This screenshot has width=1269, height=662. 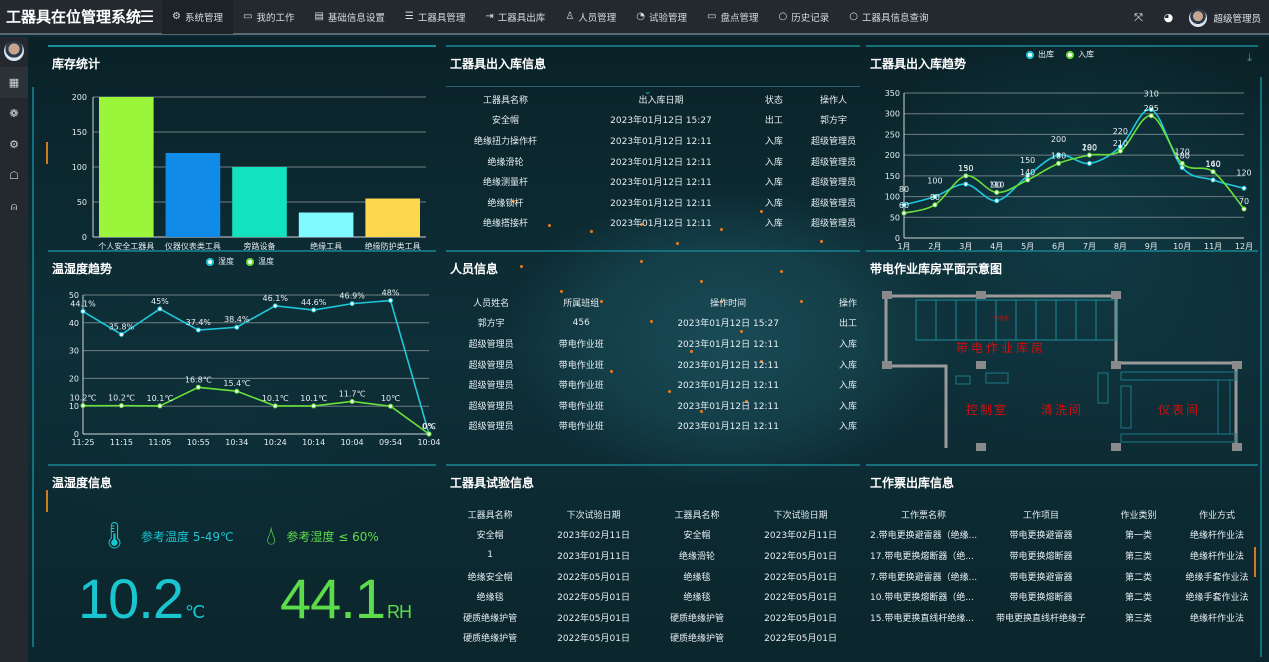 What do you see at coordinates (435, 17) in the screenshot?
I see `nav-item-3: ☰ 工器具管理` at bounding box center [435, 17].